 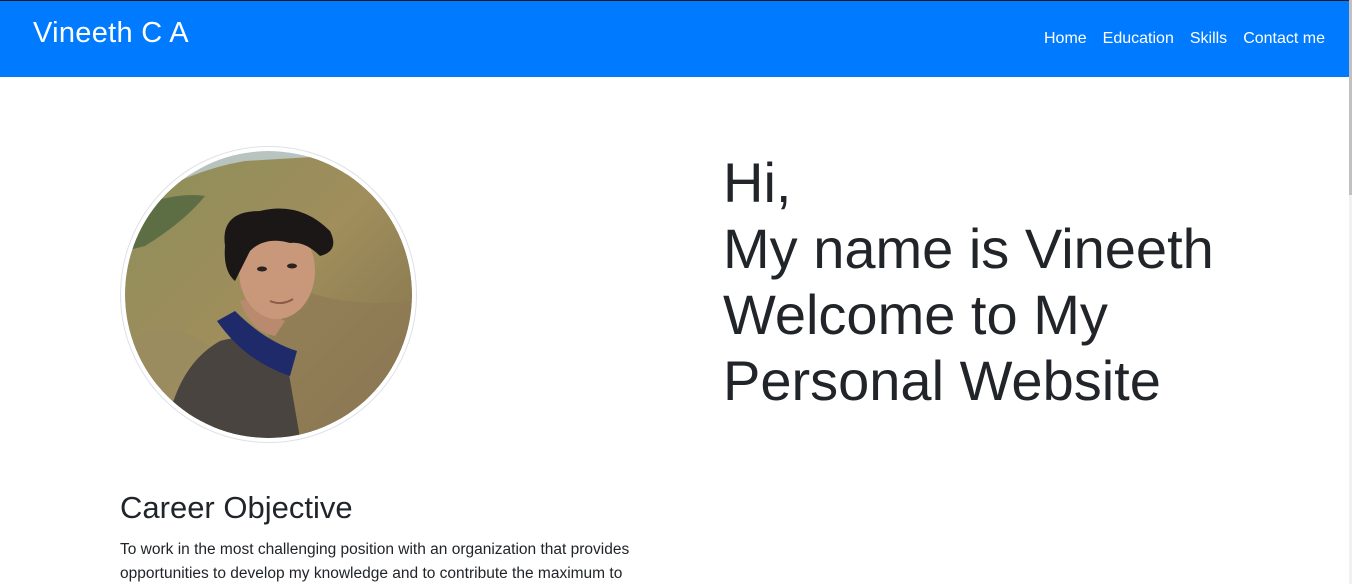 What do you see at coordinates (942, 380) in the screenshot?
I see `hero-line-website: Personal Website` at bounding box center [942, 380].